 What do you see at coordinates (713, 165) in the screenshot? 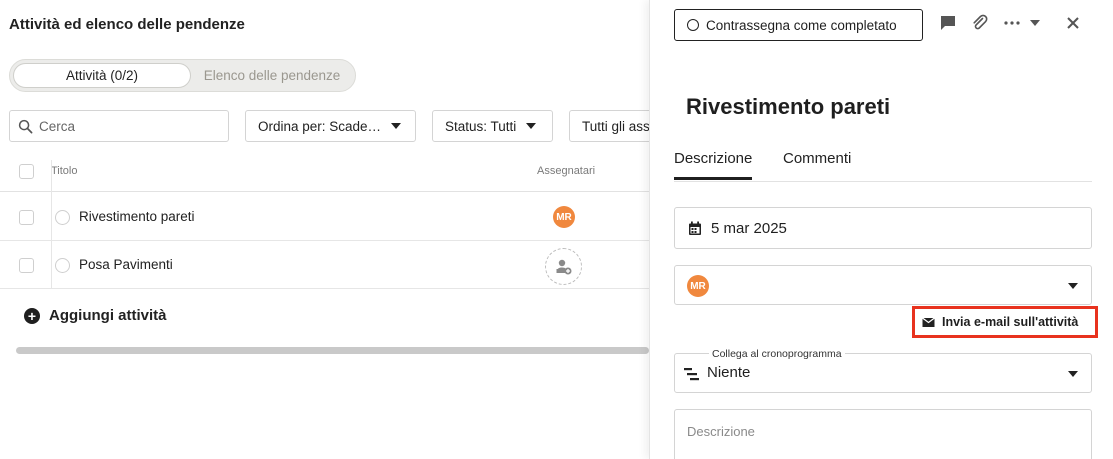
I see `tab-description: Descrizione` at bounding box center [713, 165].